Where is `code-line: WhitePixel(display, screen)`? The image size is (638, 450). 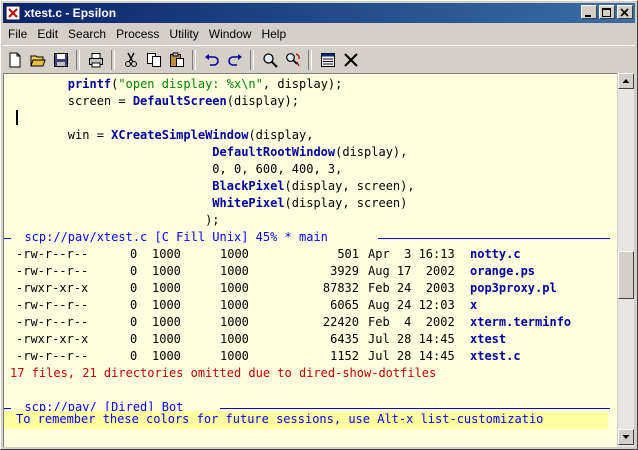 code-line: WhitePixel(display, screen) is located at coordinates (310, 203).